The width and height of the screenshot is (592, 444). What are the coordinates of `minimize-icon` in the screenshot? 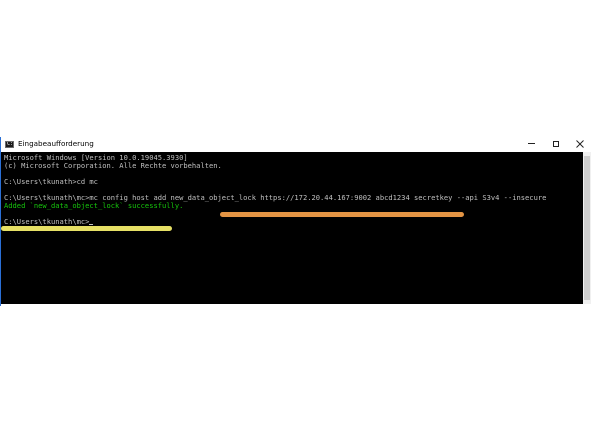 It's located at (531, 143).